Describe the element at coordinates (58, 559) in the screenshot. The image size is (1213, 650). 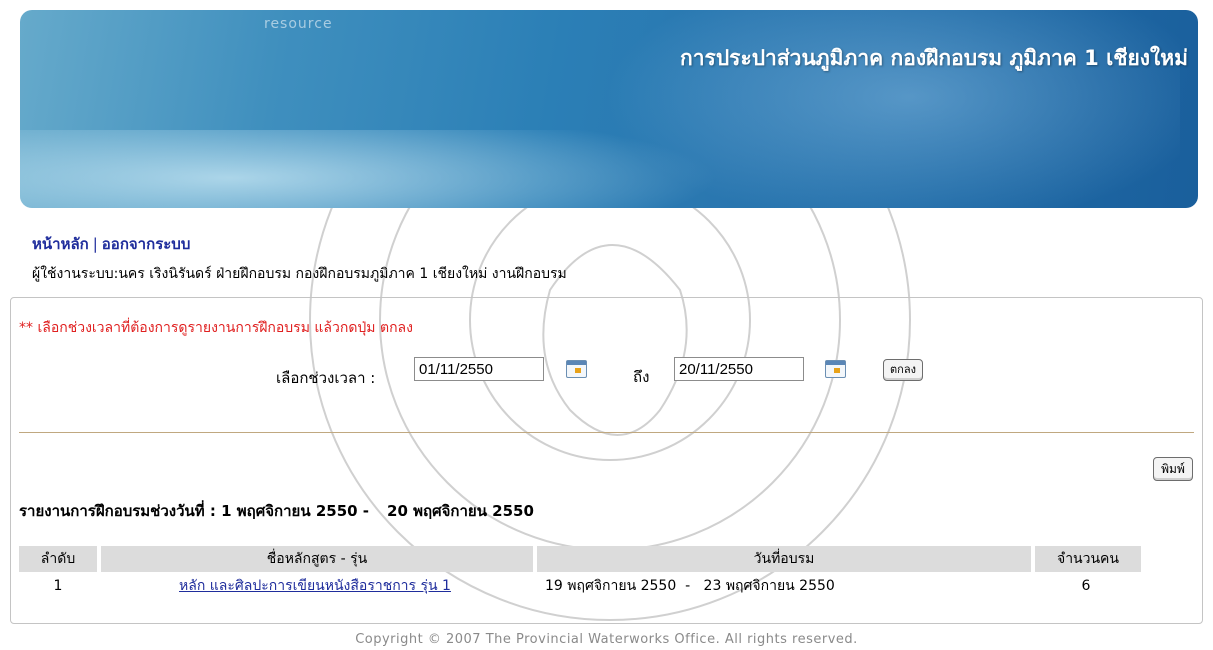
I see `column-header: ลำดับ` at that location.